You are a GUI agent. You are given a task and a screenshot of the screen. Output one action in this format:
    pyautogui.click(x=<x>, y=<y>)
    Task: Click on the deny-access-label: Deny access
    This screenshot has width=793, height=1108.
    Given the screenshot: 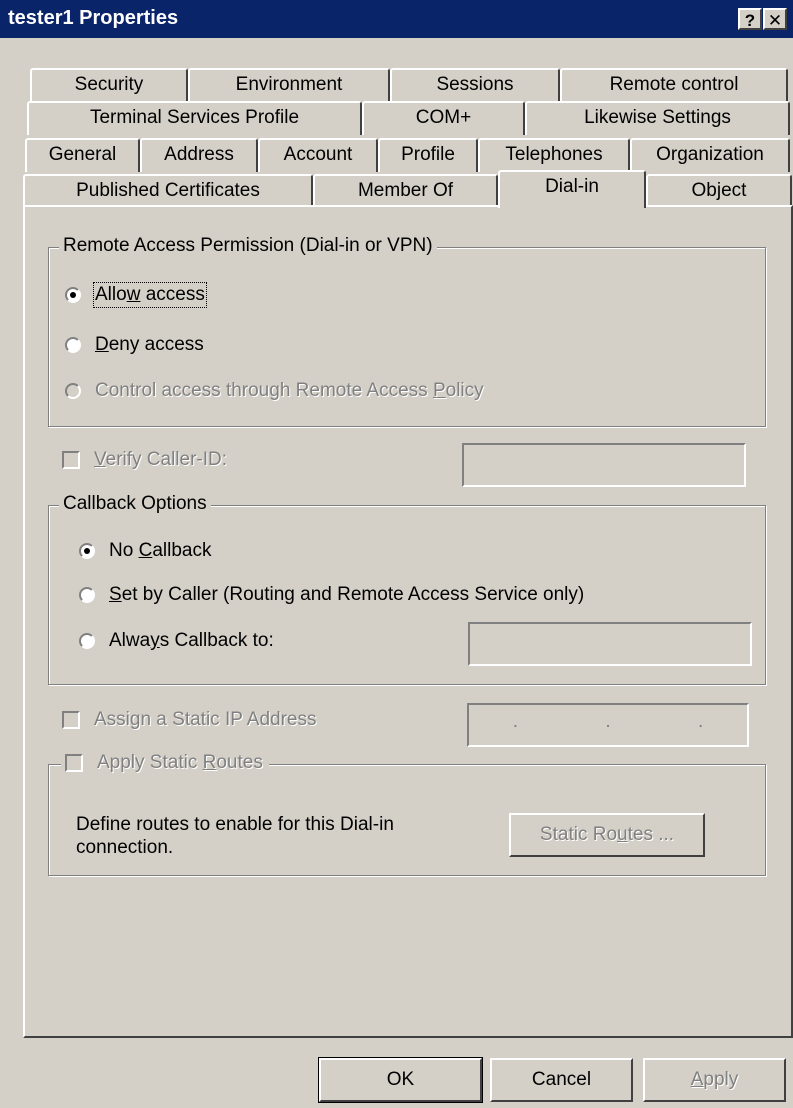 What is the action you would take?
    pyautogui.click(x=149, y=344)
    